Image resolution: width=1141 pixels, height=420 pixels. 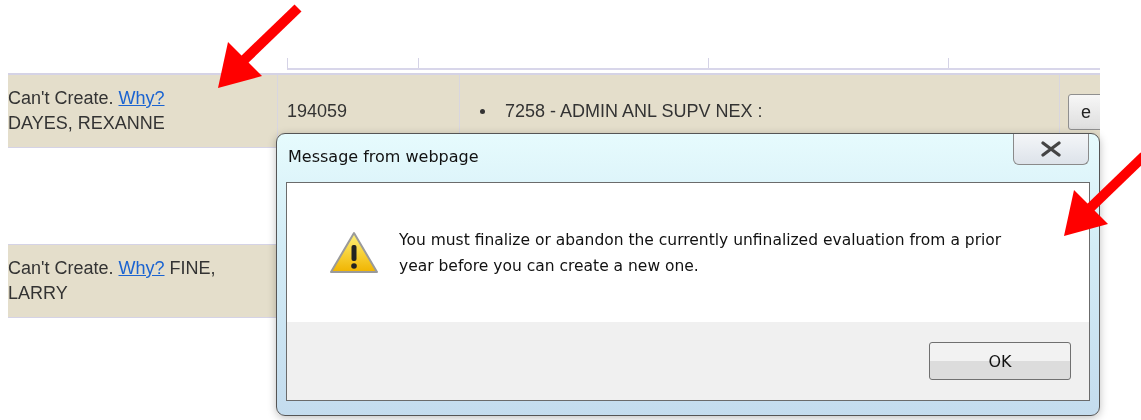 What do you see at coordinates (86, 111) in the screenshot?
I see `status-text: Can't Create. Why? DAYES, REXANNE` at bounding box center [86, 111].